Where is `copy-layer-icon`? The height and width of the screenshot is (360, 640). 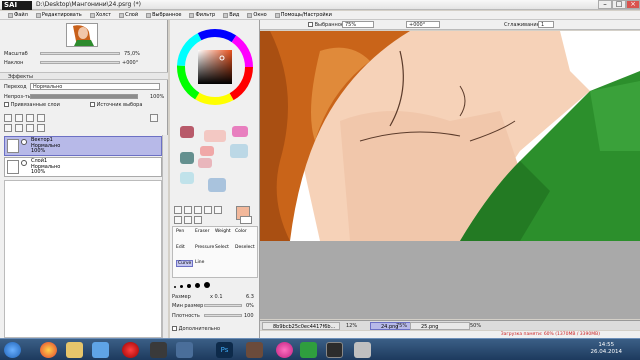 copy-layer-icon is located at coordinates (8, 128).